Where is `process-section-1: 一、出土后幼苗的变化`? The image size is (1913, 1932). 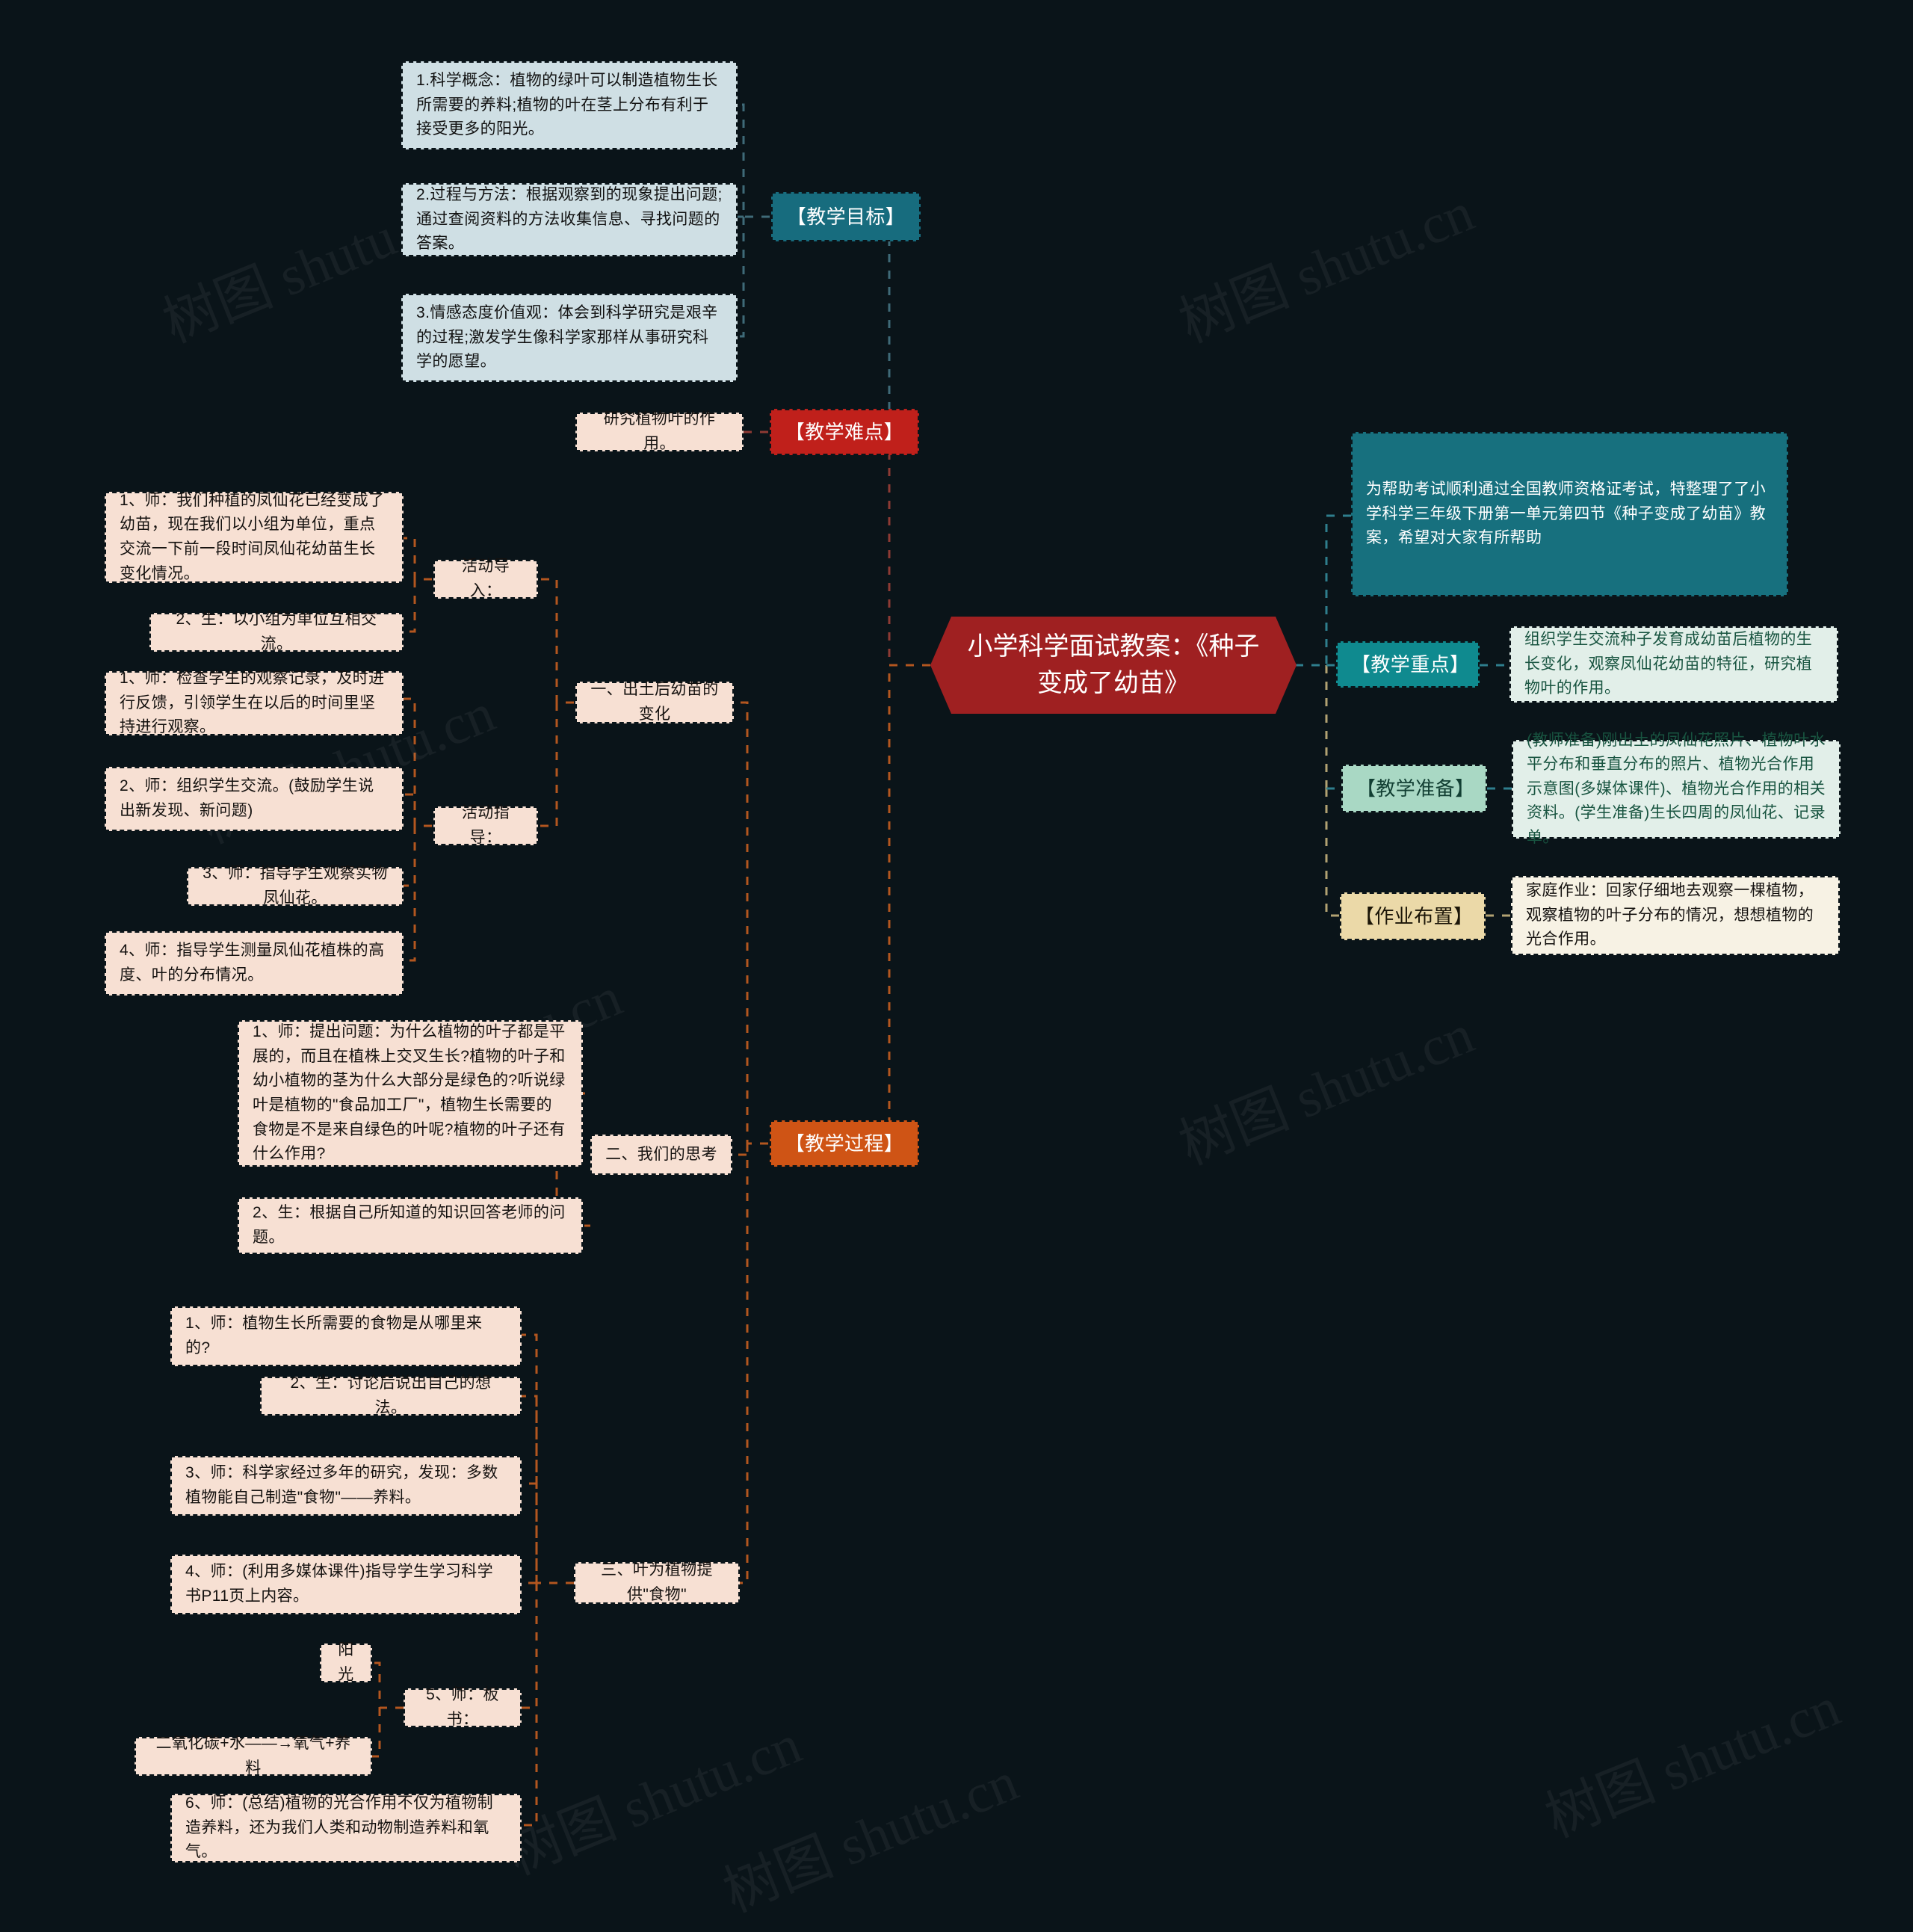 process-section-1: 一、出土后幼苗的变化 is located at coordinates (655, 702).